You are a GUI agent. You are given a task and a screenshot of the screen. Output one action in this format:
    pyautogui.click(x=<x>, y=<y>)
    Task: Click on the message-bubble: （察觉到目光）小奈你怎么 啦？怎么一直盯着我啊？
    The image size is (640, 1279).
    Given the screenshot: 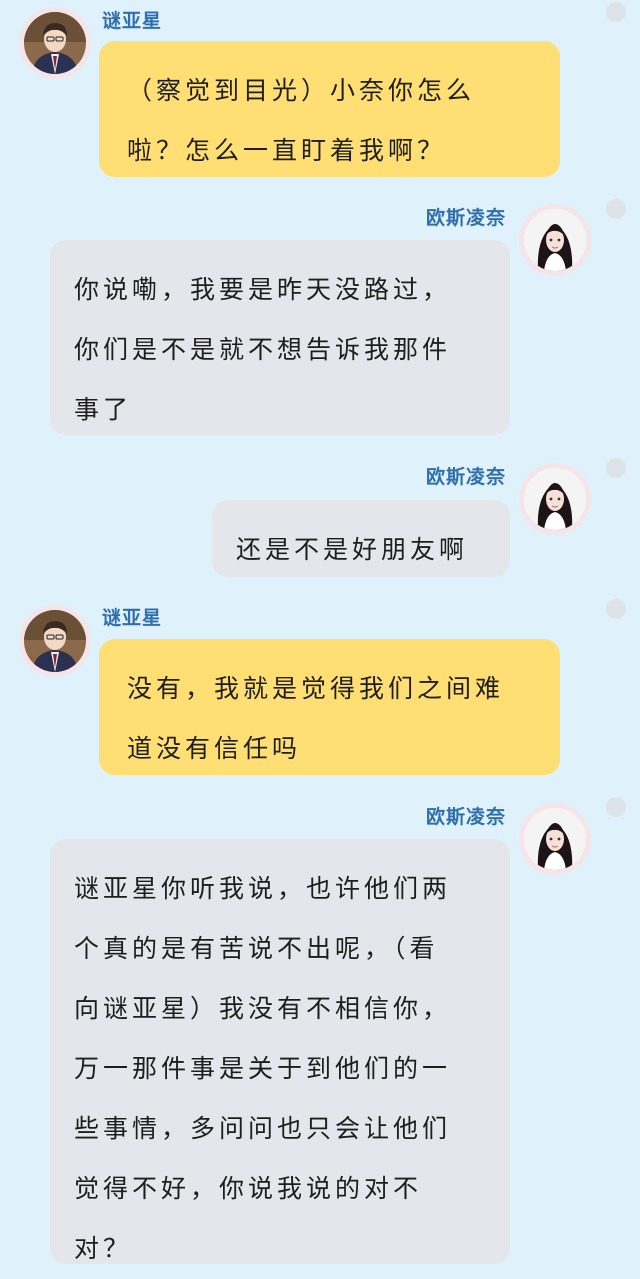 What is the action you would take?
    pyautogui.click(x=329, y=109)
    